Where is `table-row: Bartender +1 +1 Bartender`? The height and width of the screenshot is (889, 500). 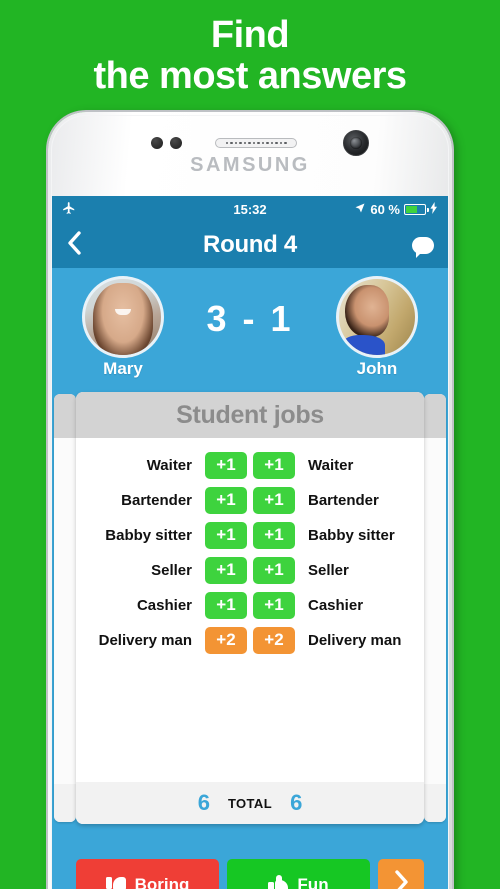 table-row: Bartender +1 +1 Bartender is located at coordinates (250, 500).